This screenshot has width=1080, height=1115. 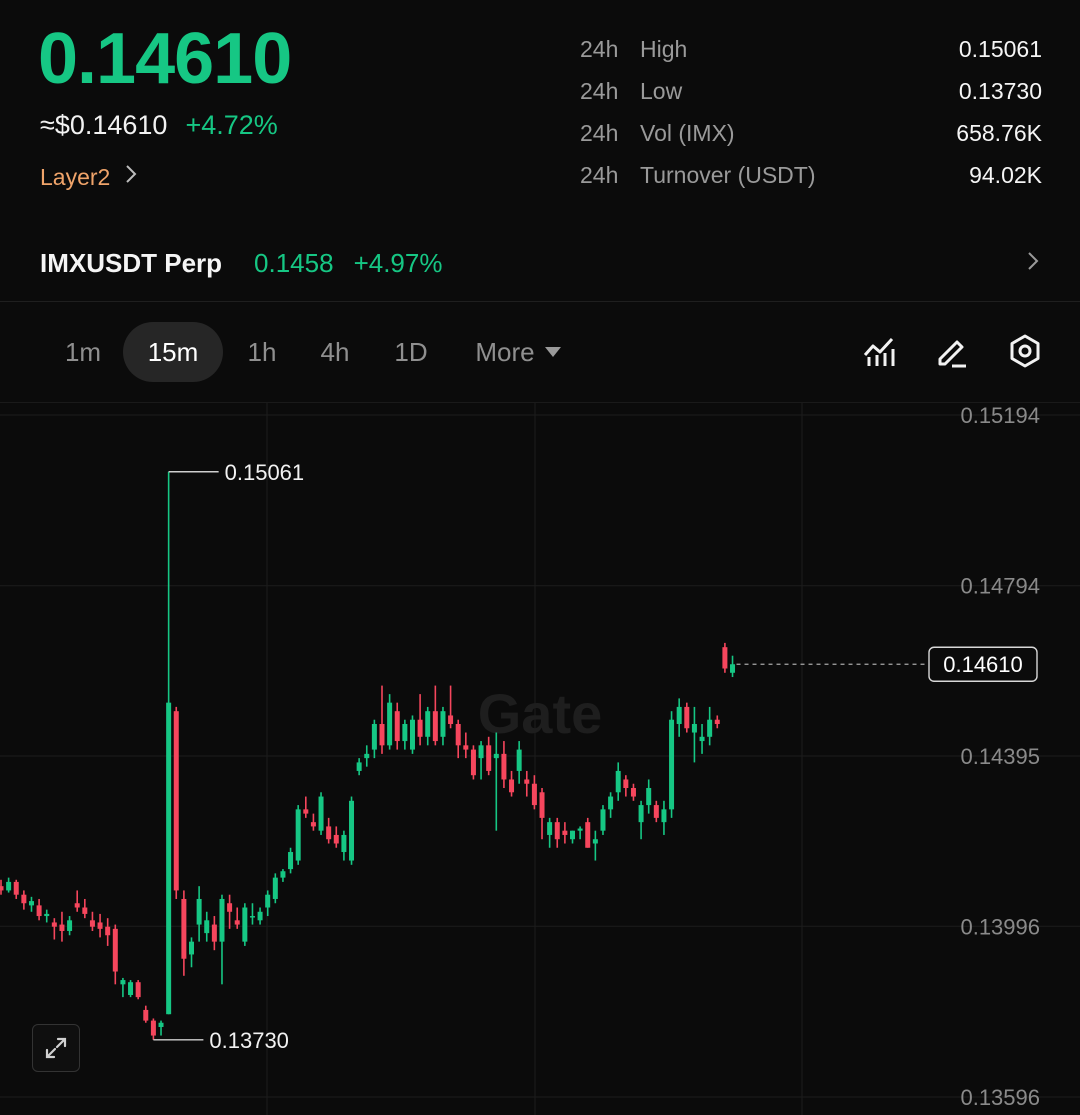 I want to click on chevron-right-icon, so click(x=1033, y=263).